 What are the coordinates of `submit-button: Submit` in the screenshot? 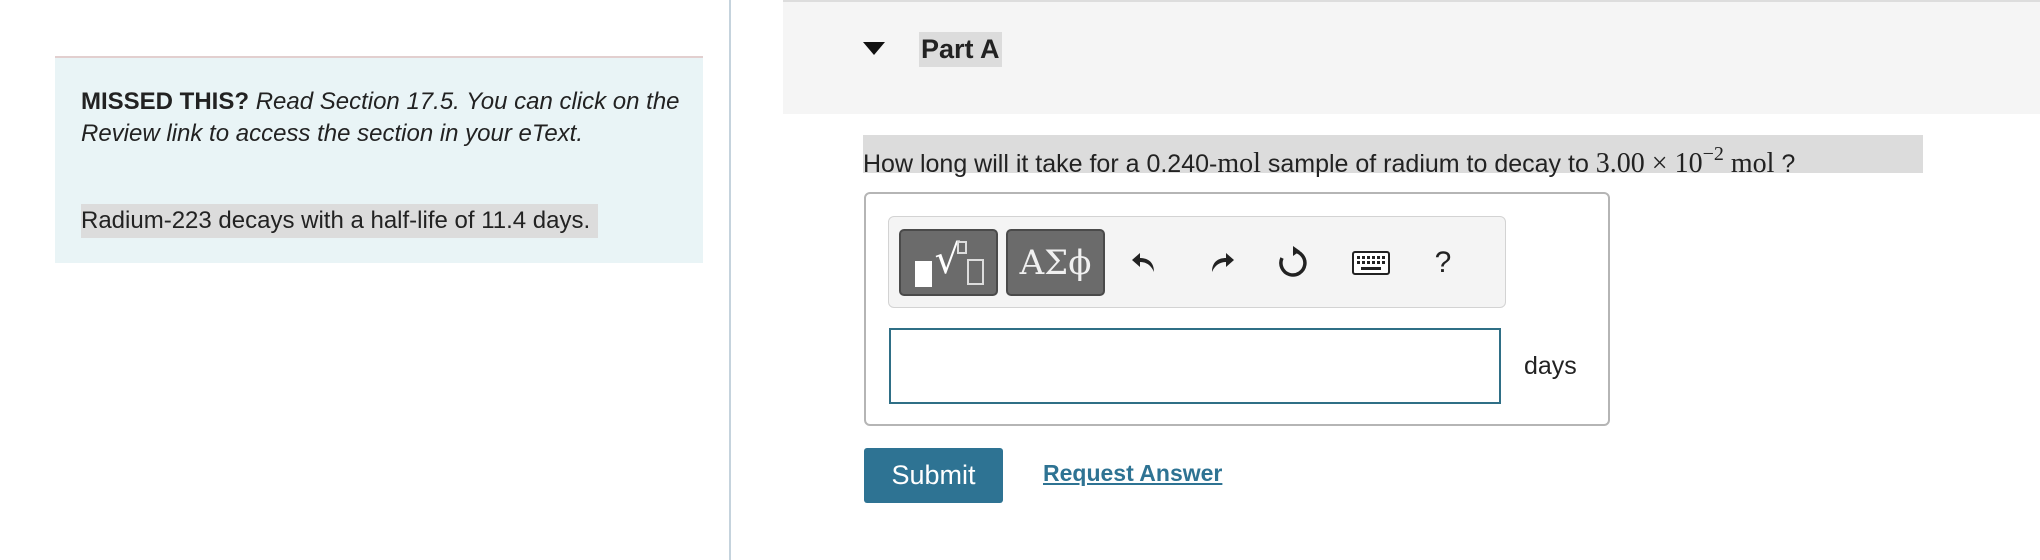 It's located at (933, 475).